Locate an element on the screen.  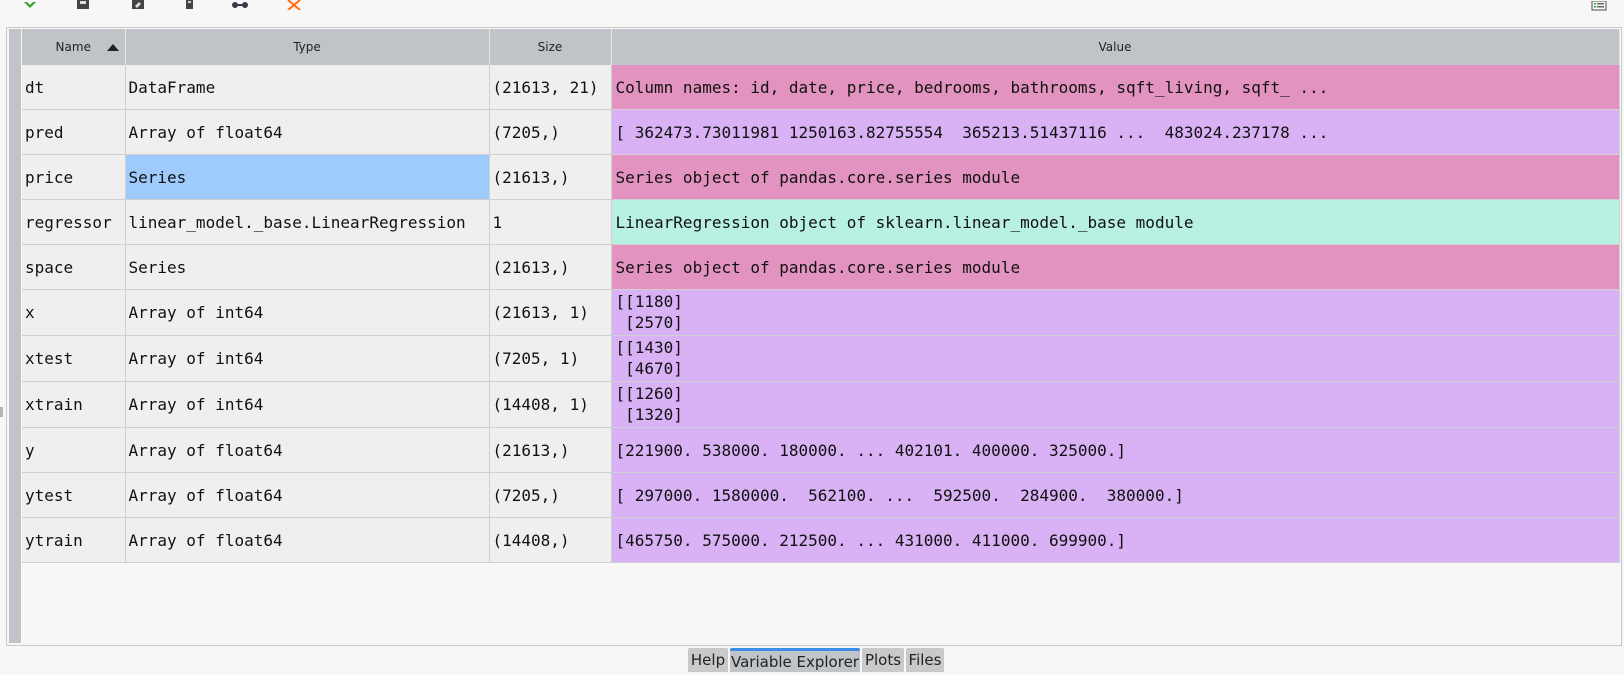
variable-name: price is located at coordinates (74, 177).